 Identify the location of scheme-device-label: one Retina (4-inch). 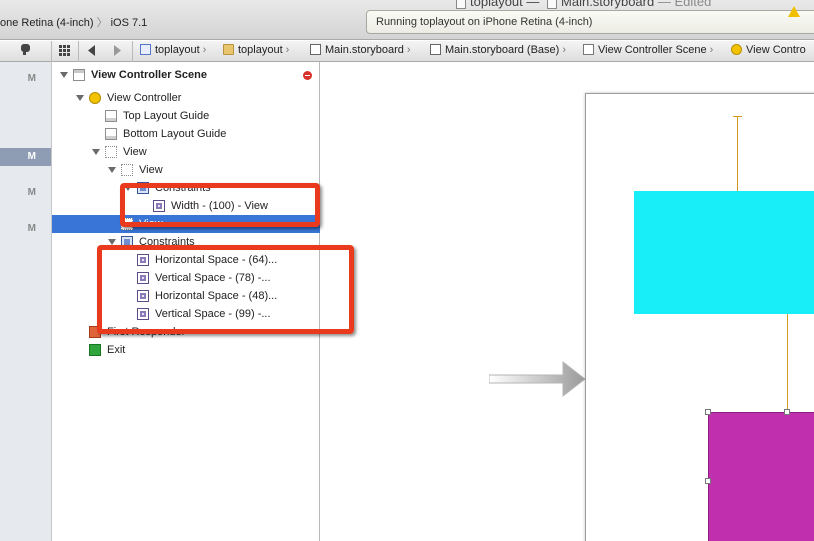
(47, 23).